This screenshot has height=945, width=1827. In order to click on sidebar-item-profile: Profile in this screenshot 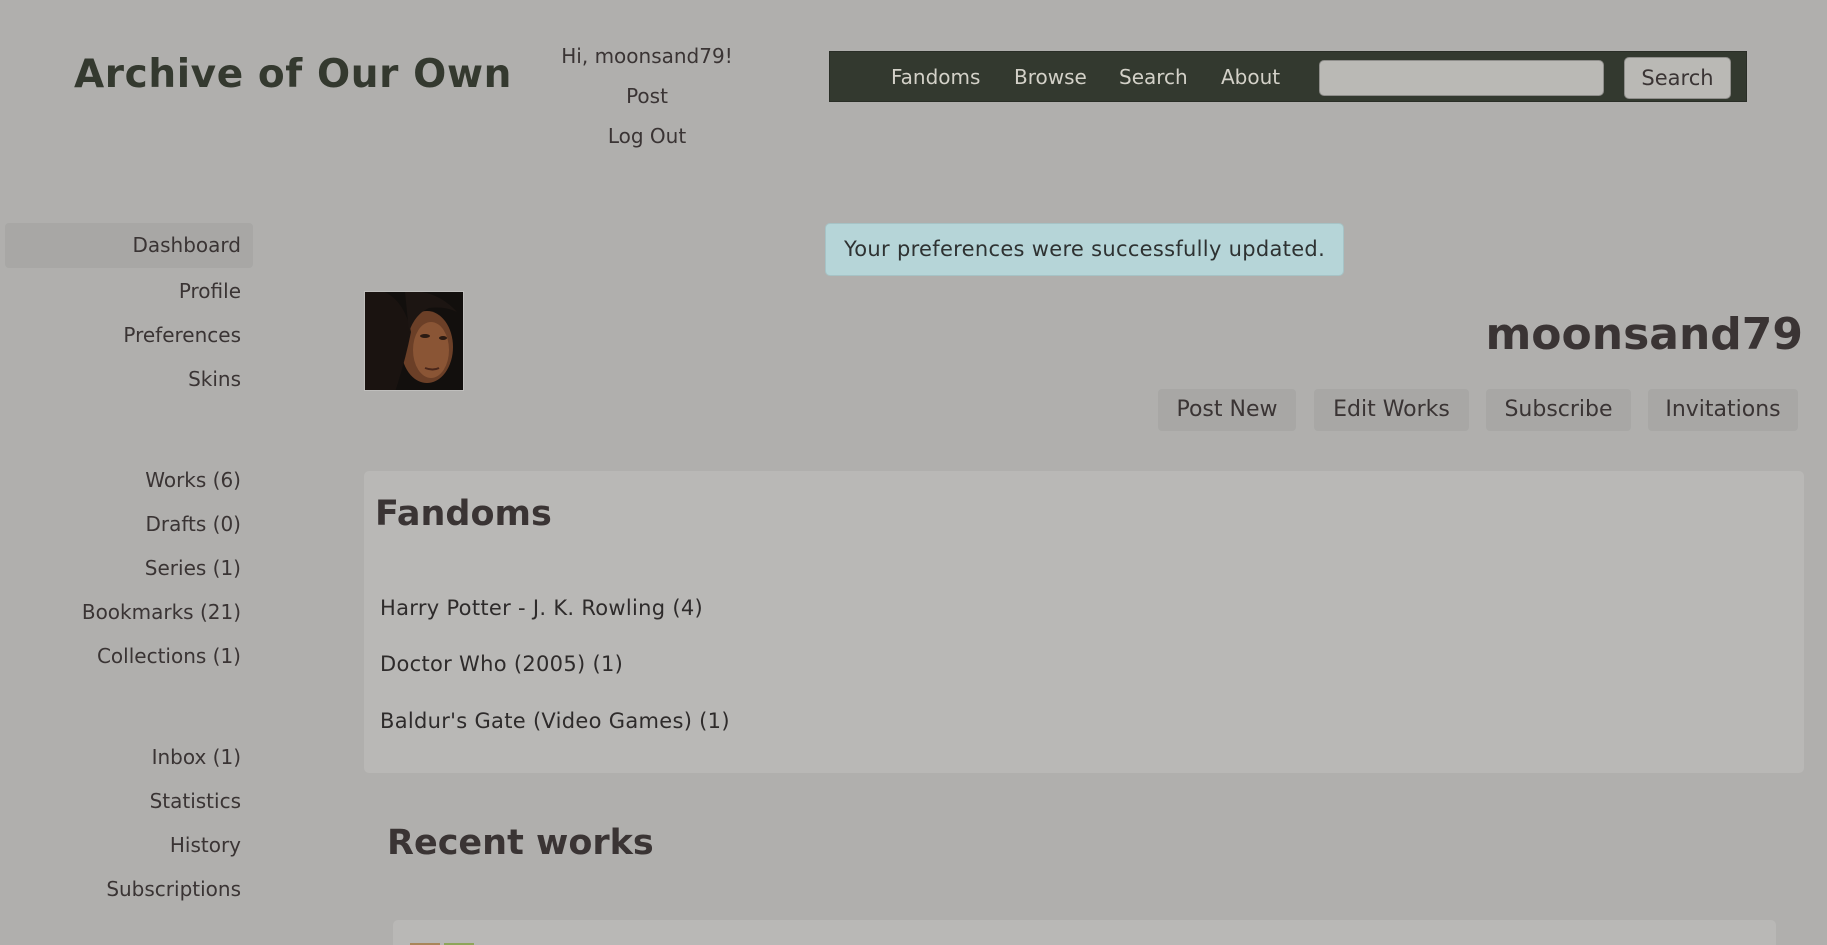, I will do `click(123, 291)`.